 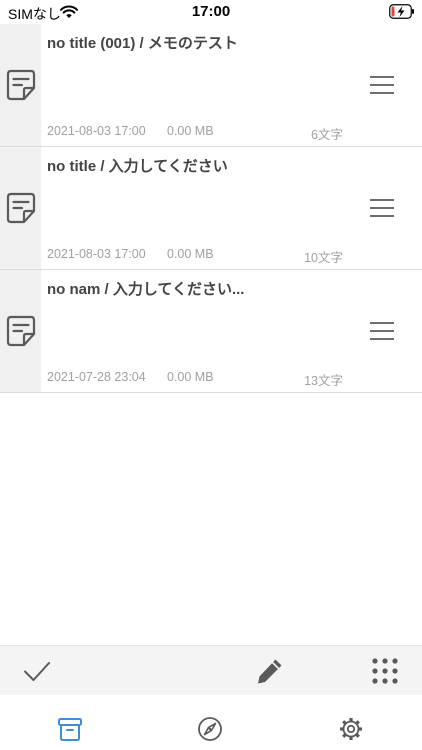 What do you see at coordinates (270, 671) in the screenshot?
I see `pencil-icon` at bounding box center [270, 671].